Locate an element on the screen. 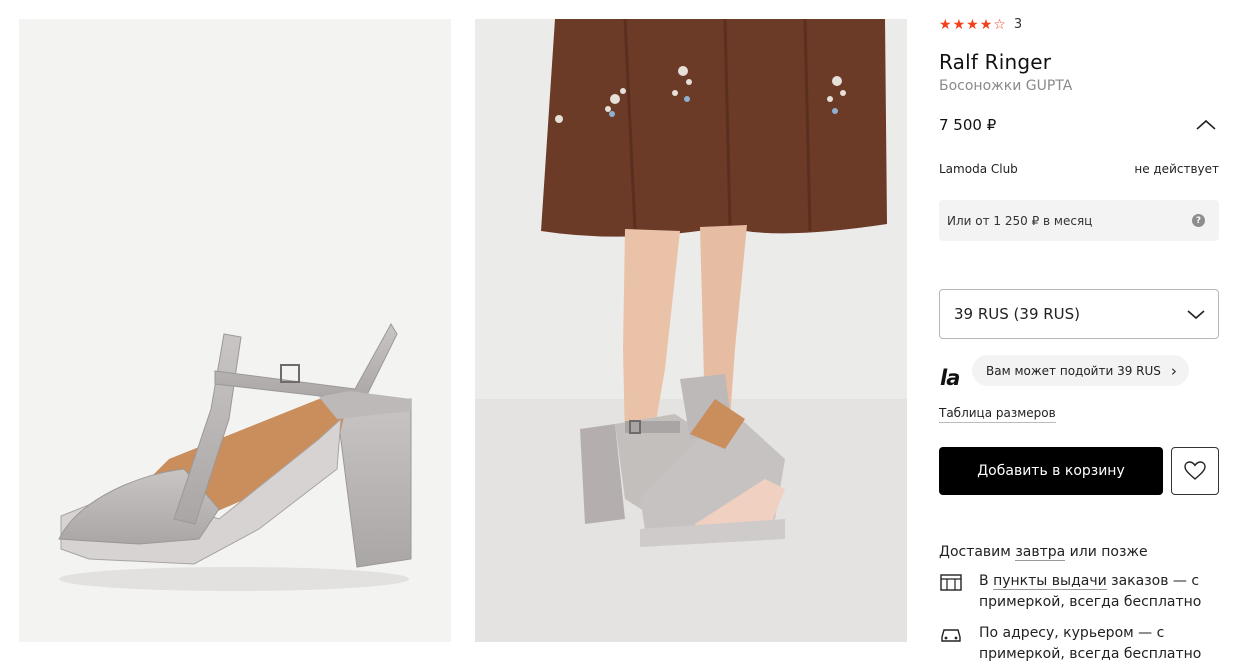  size-recommendation-chip: Вам может подойти 39 RUS › is located at coordinates (1080, 370).